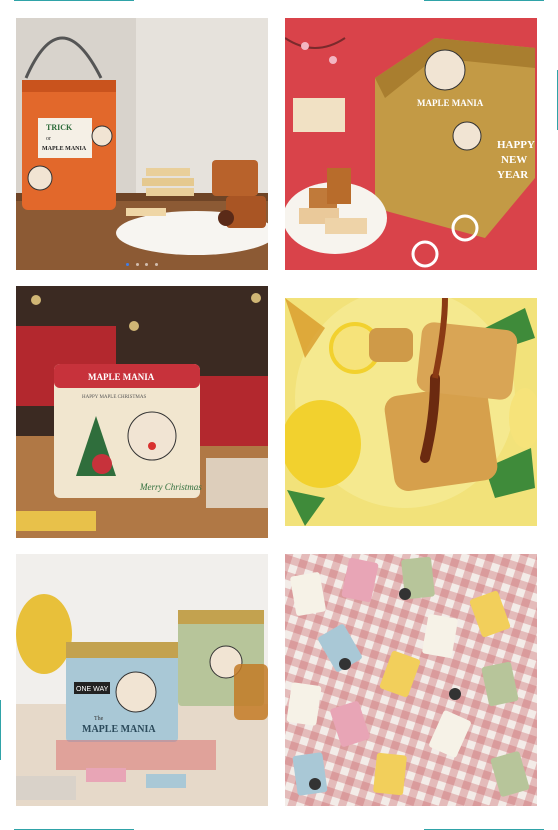  I want to click on photo-new-year-box: MAPLE MANIA HAPPY NEW YEAR, so click(411, 144).